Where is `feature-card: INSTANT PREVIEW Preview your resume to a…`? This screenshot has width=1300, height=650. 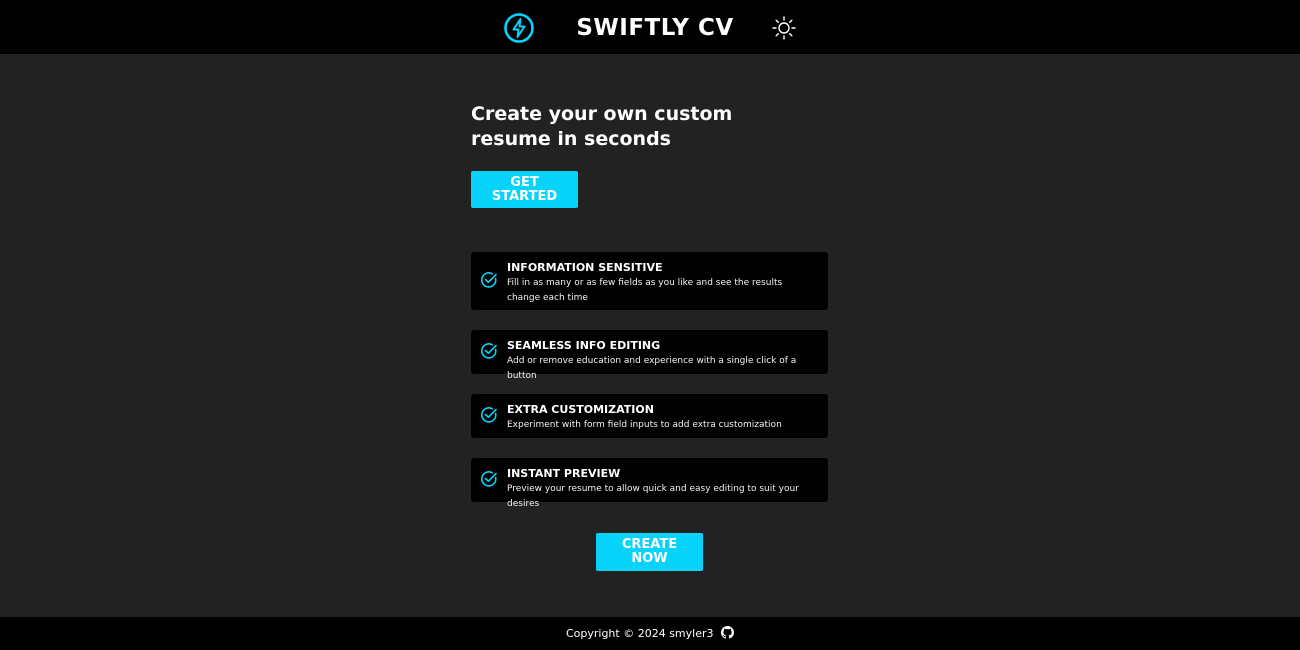 feature-card: INSTANT PREVIEW Preview your resume to a… is located at coordinates (649, 483).